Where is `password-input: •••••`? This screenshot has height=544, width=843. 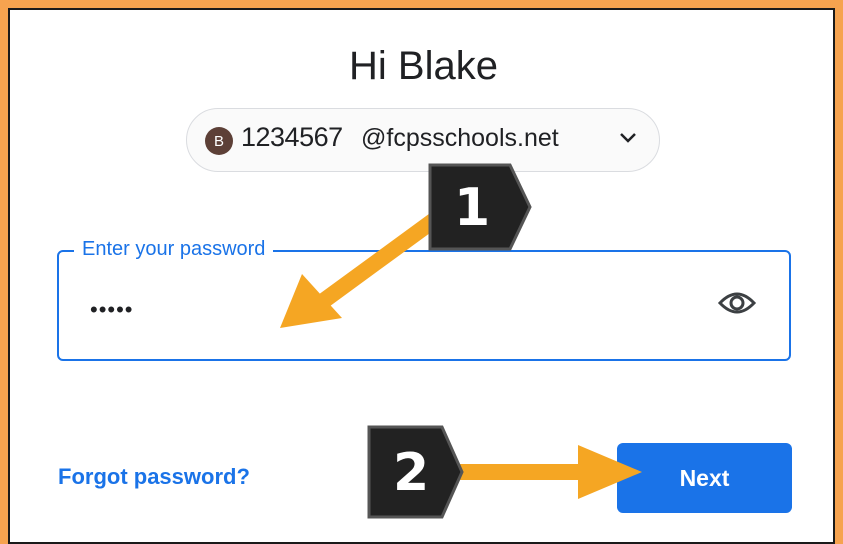 password-input: ••••• is located at coordinates (112, 310).